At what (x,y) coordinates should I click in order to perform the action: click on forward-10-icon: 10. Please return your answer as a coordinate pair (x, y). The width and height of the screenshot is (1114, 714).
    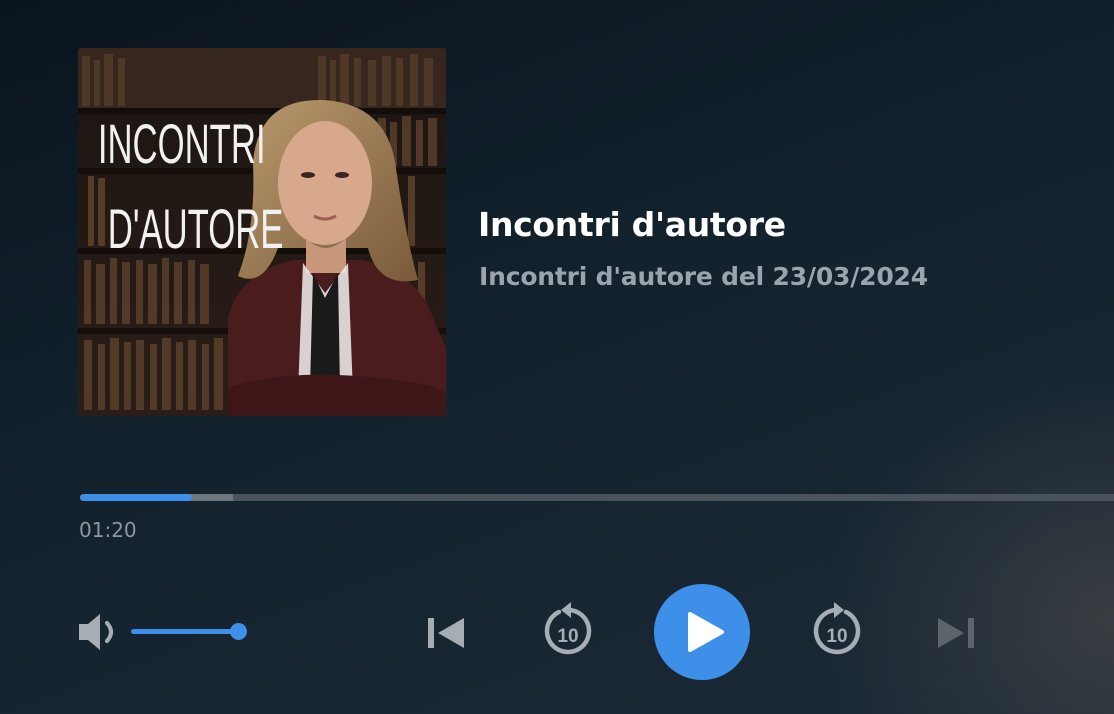
    Looking at the image, I should click on (837, 628).